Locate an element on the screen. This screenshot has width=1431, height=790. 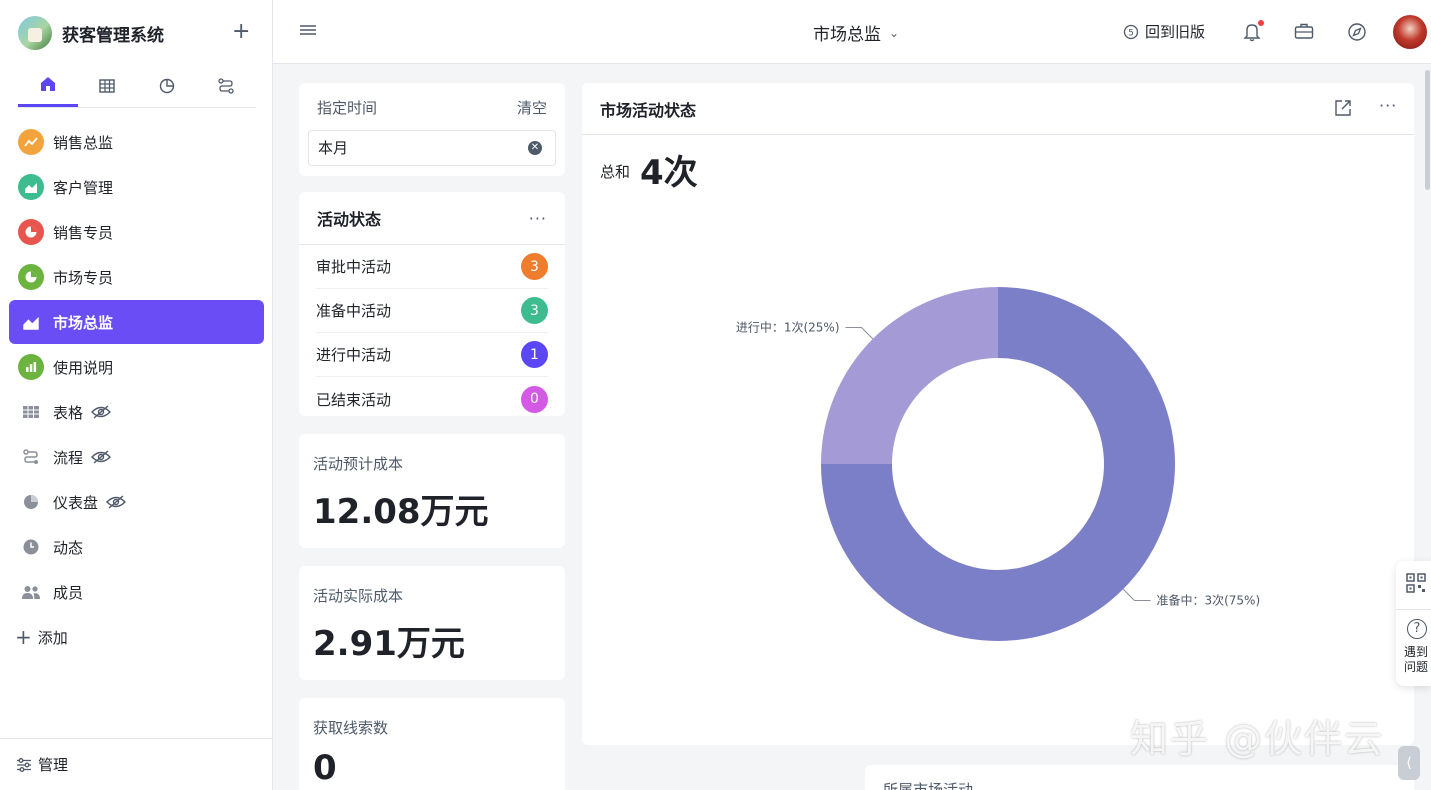
sidebar-item-label: 仪表盘 is located at coordinates (76, 502).